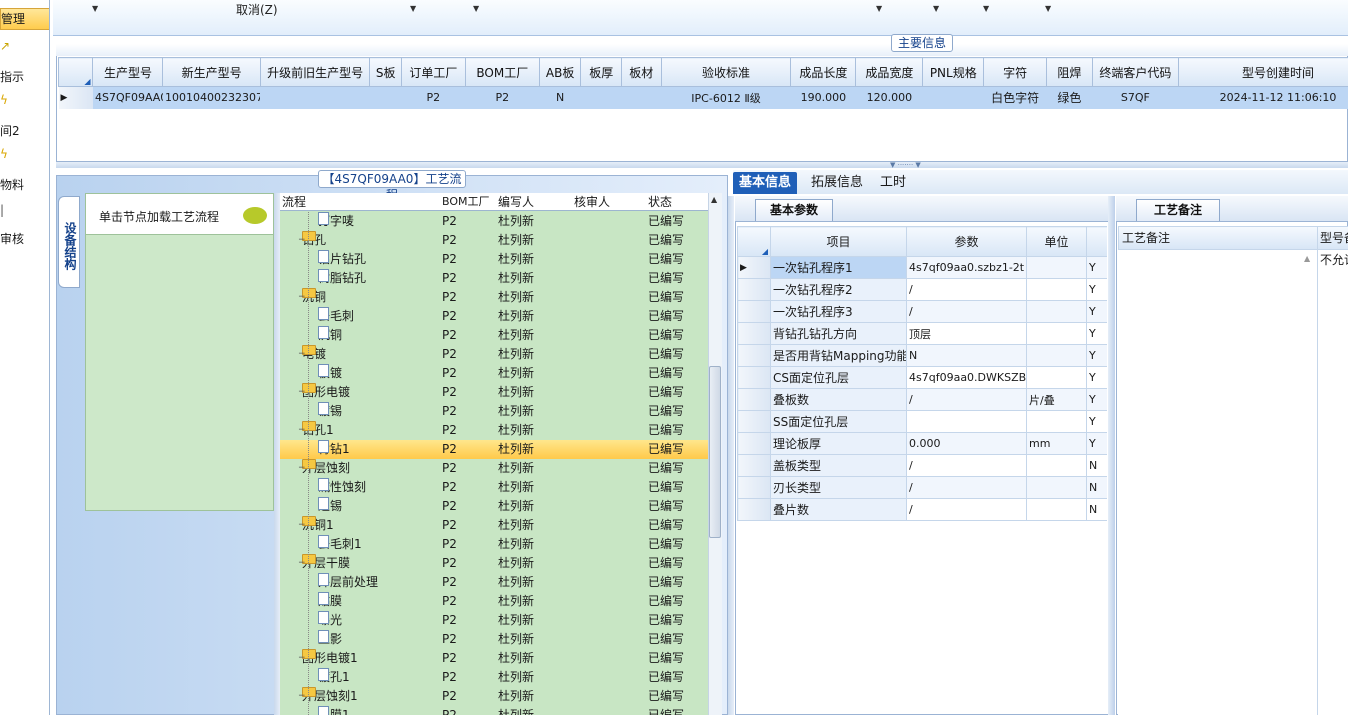  I want to click on column-header: 成品长度, so click(823, 72).